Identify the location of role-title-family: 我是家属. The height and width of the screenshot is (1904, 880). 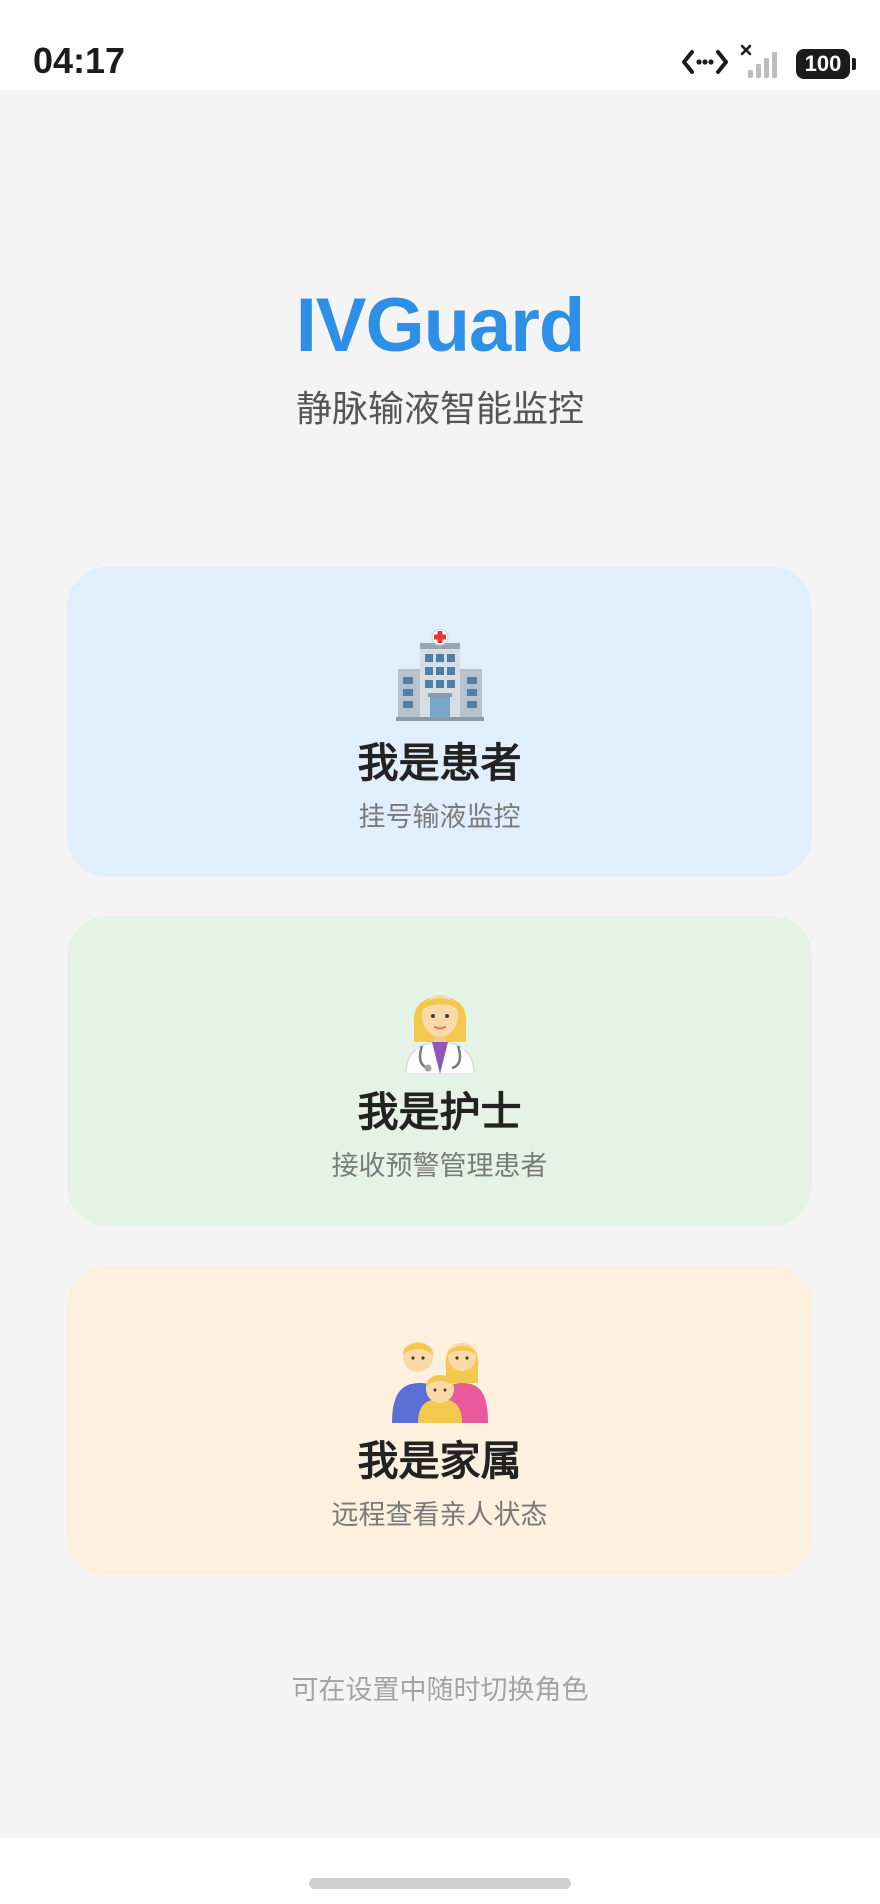
(439, 1461).